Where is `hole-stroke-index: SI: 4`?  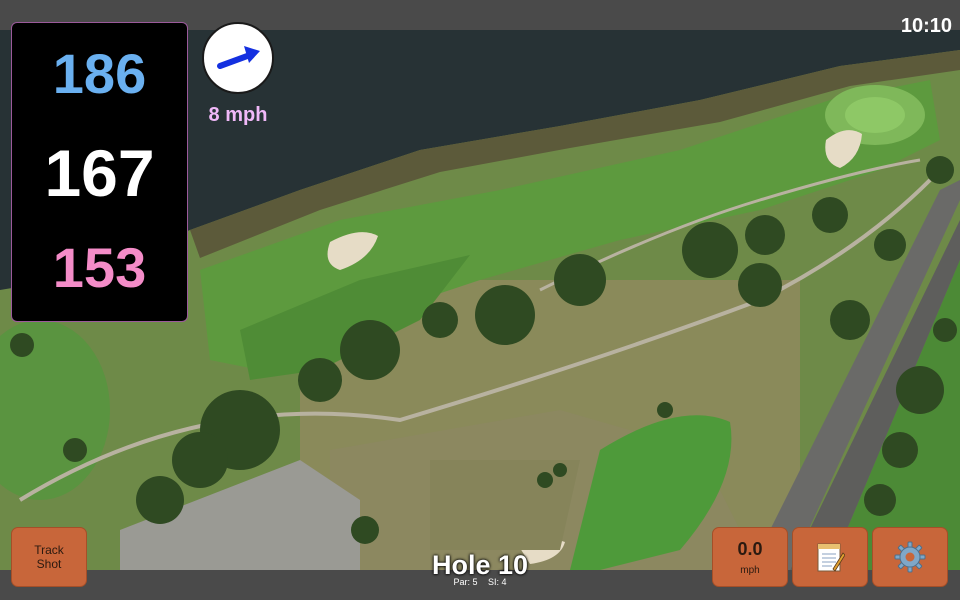
hole-stroke-index: SI: 4 is located at coordinates (497, 582).